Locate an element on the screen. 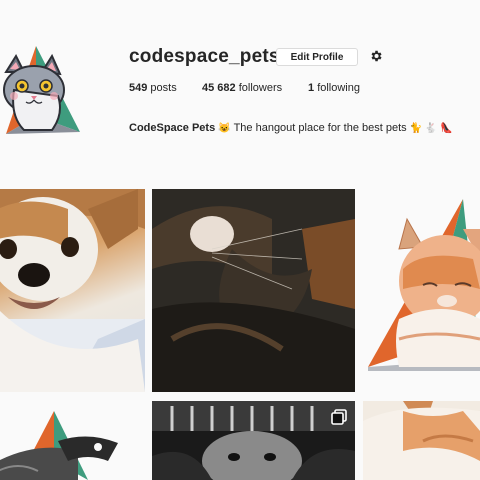  bio-cat-emoji: 😺 is located at coordinates (224, 128).